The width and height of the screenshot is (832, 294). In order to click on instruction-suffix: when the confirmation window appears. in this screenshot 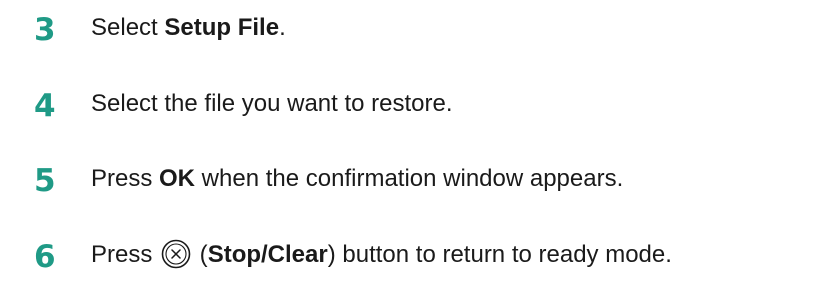, I will do `click(409, 178)`.